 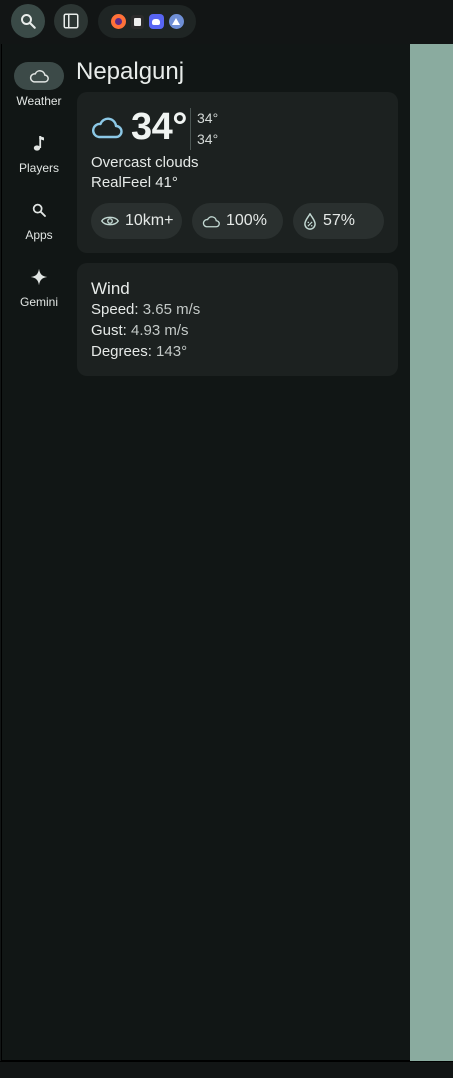 I want to click on wind-speed-row: Speed: 3.65 m/s, so click(x=145, y=309).